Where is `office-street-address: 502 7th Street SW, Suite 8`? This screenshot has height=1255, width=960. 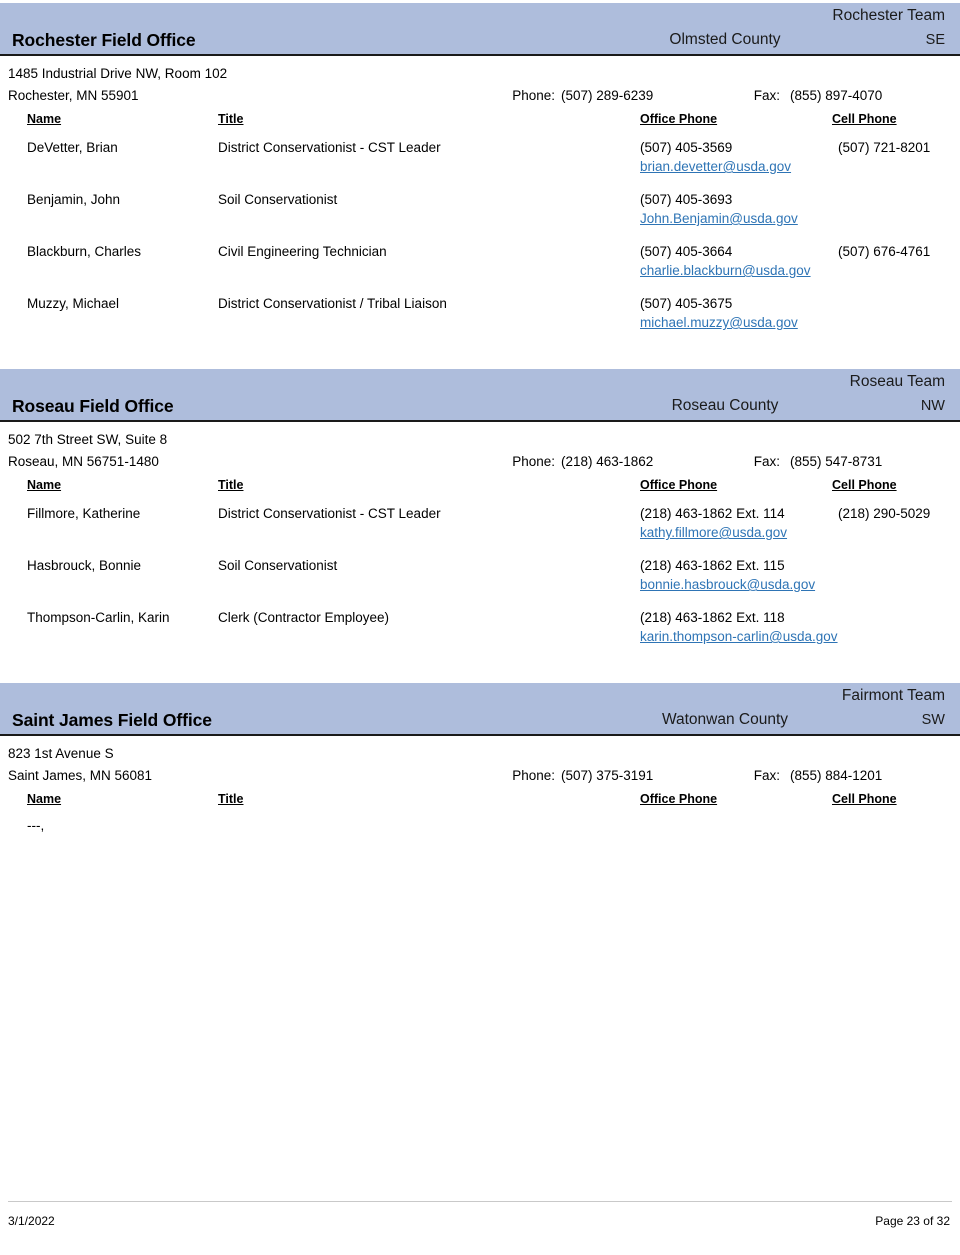
office-street-address: 502 7th Street SW, Suite 8 is located at coordinates (88, 439).